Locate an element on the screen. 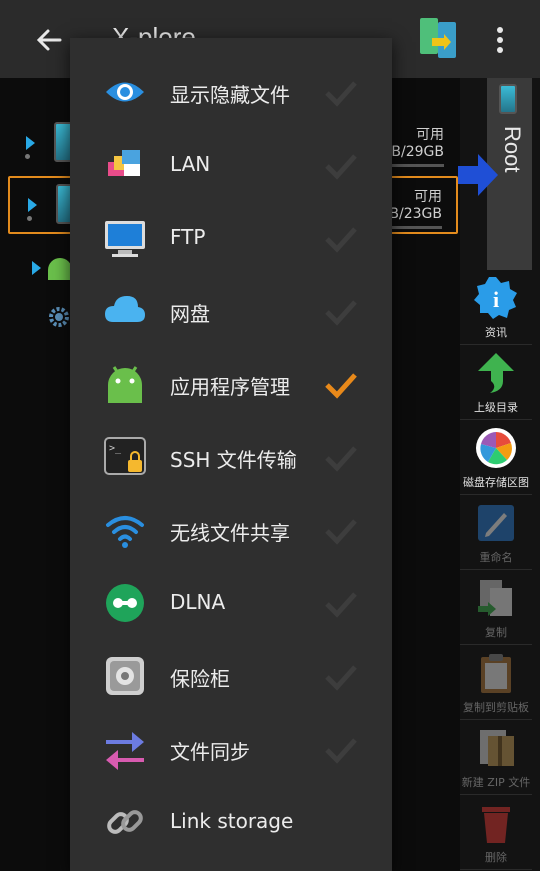 This screenshot has width=540, height=871. menu-item-label: Link storage is located at coordinates (232, 821).